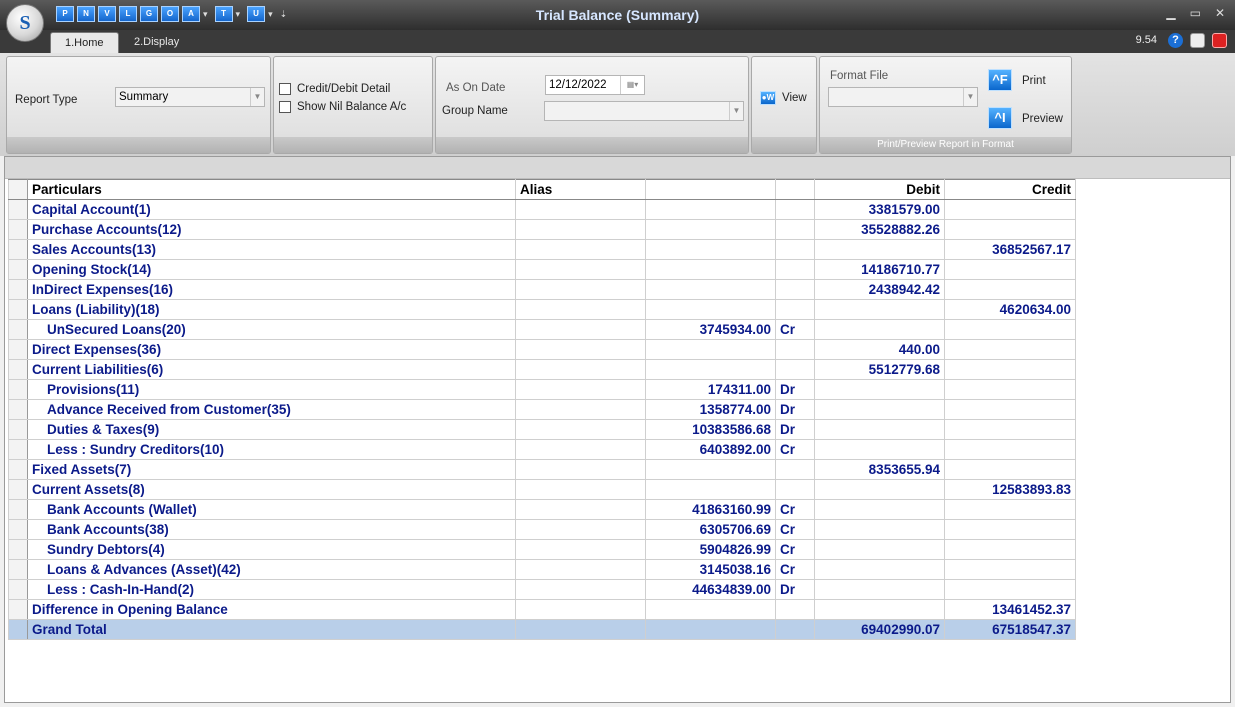 This screenshot has width=1235, height=707. I want to click on table-row: Current Liabilities(6) 5512779.68, so click(542, 369).